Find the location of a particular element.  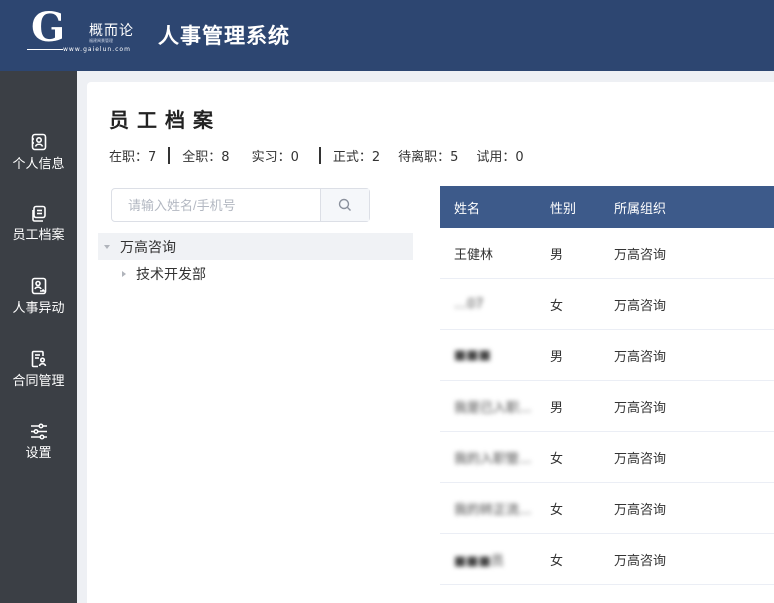

page-title: 员工档案 is located at coordinates (165, 120).